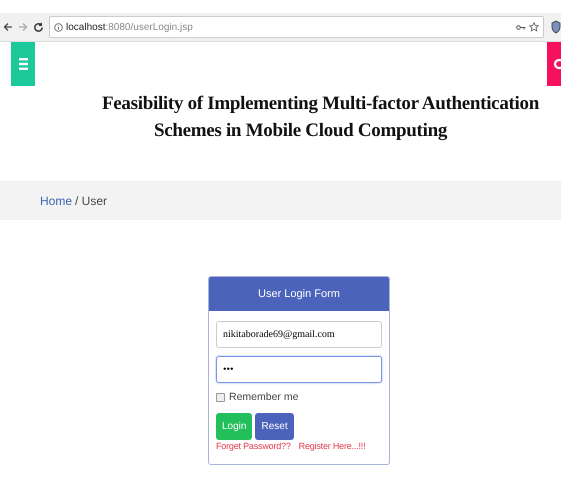 The height and width of the screenshot is (497, 561). What do you see at coordinates (556, 27) in the screenshot?
I see `shield-icon` at bounding box center [556, 27].